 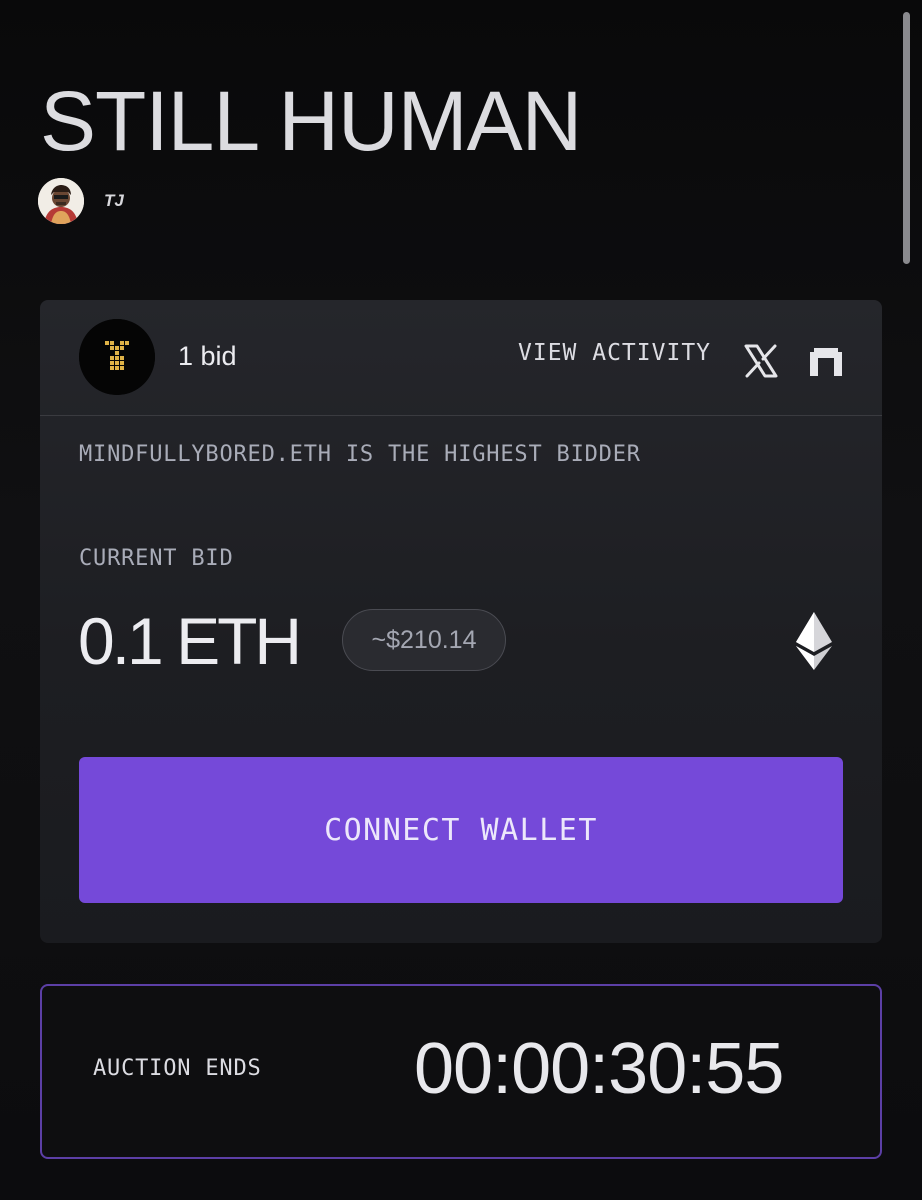 What do you see at coordinates (61, 201) in the screenshot?
I see `avatar` at bounding box center [61, 201].